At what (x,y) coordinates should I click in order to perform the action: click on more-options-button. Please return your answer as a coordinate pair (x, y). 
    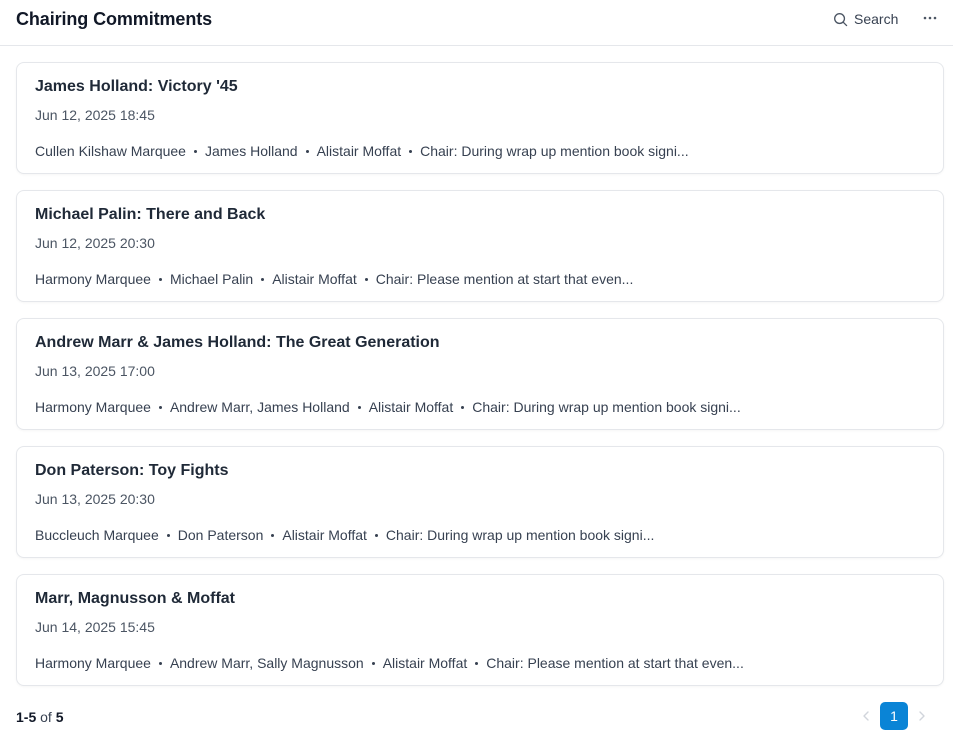
    Looking at the image, I should click on (930, 18).